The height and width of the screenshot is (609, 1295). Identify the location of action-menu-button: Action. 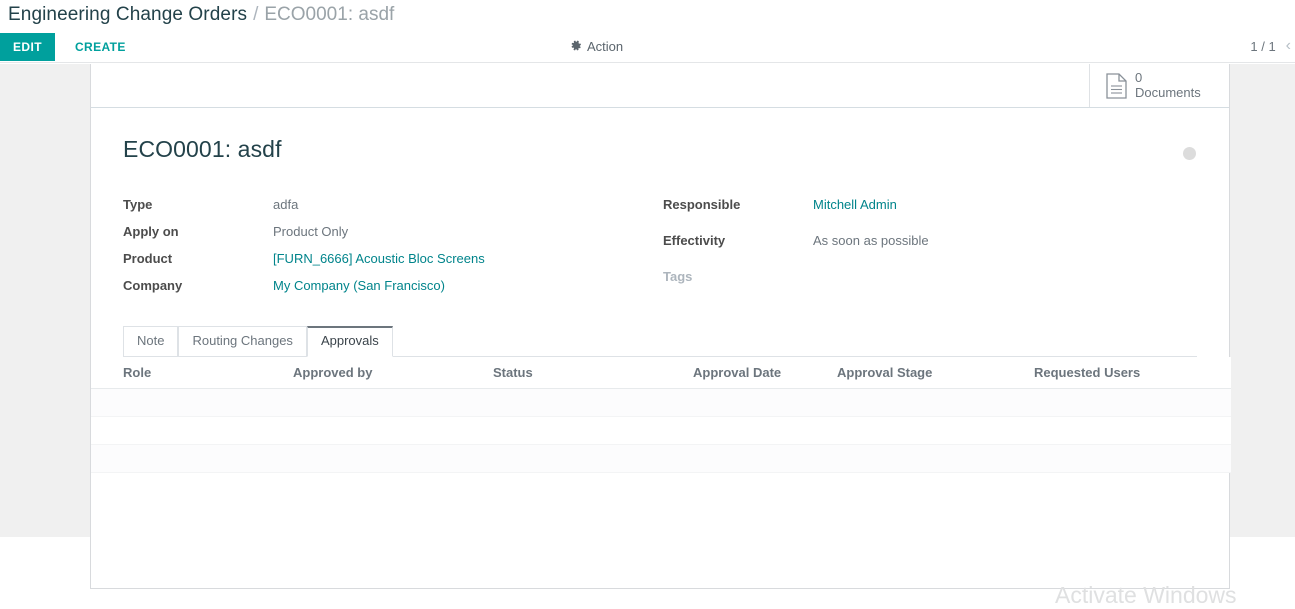
(596, 46).